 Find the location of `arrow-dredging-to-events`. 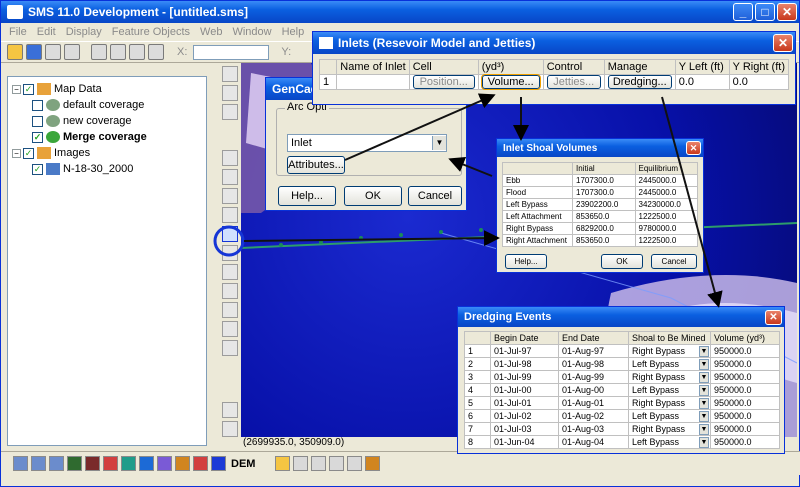

arrow-dredging-to-events is located at coordinates (692, 202).